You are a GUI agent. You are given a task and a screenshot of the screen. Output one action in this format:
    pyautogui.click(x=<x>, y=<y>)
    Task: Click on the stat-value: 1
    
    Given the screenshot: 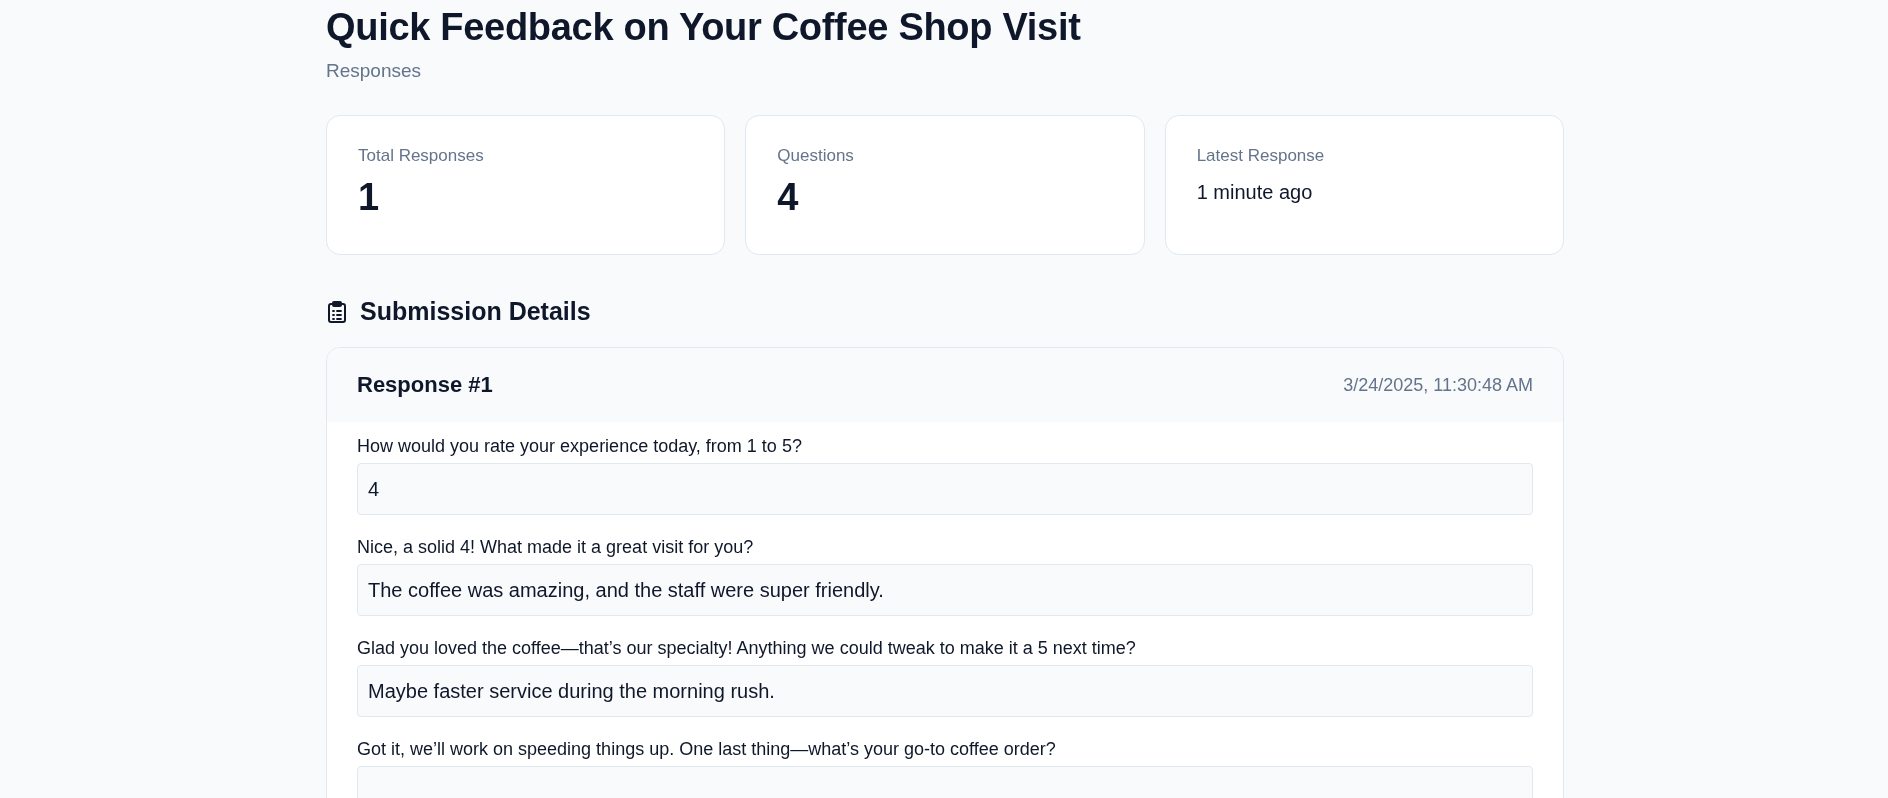 What is the action you would take?
    pyautogui.click(x=369, y=197)
    